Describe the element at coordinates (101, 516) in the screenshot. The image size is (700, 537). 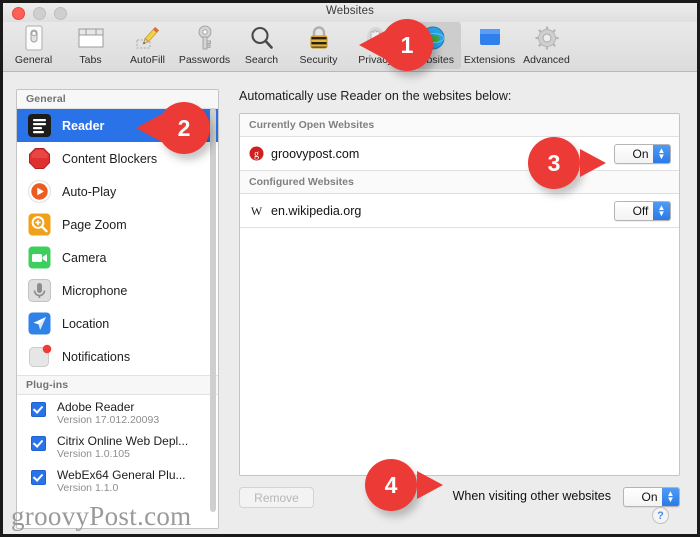
I see `watermark: groovyPost.com` at that location.